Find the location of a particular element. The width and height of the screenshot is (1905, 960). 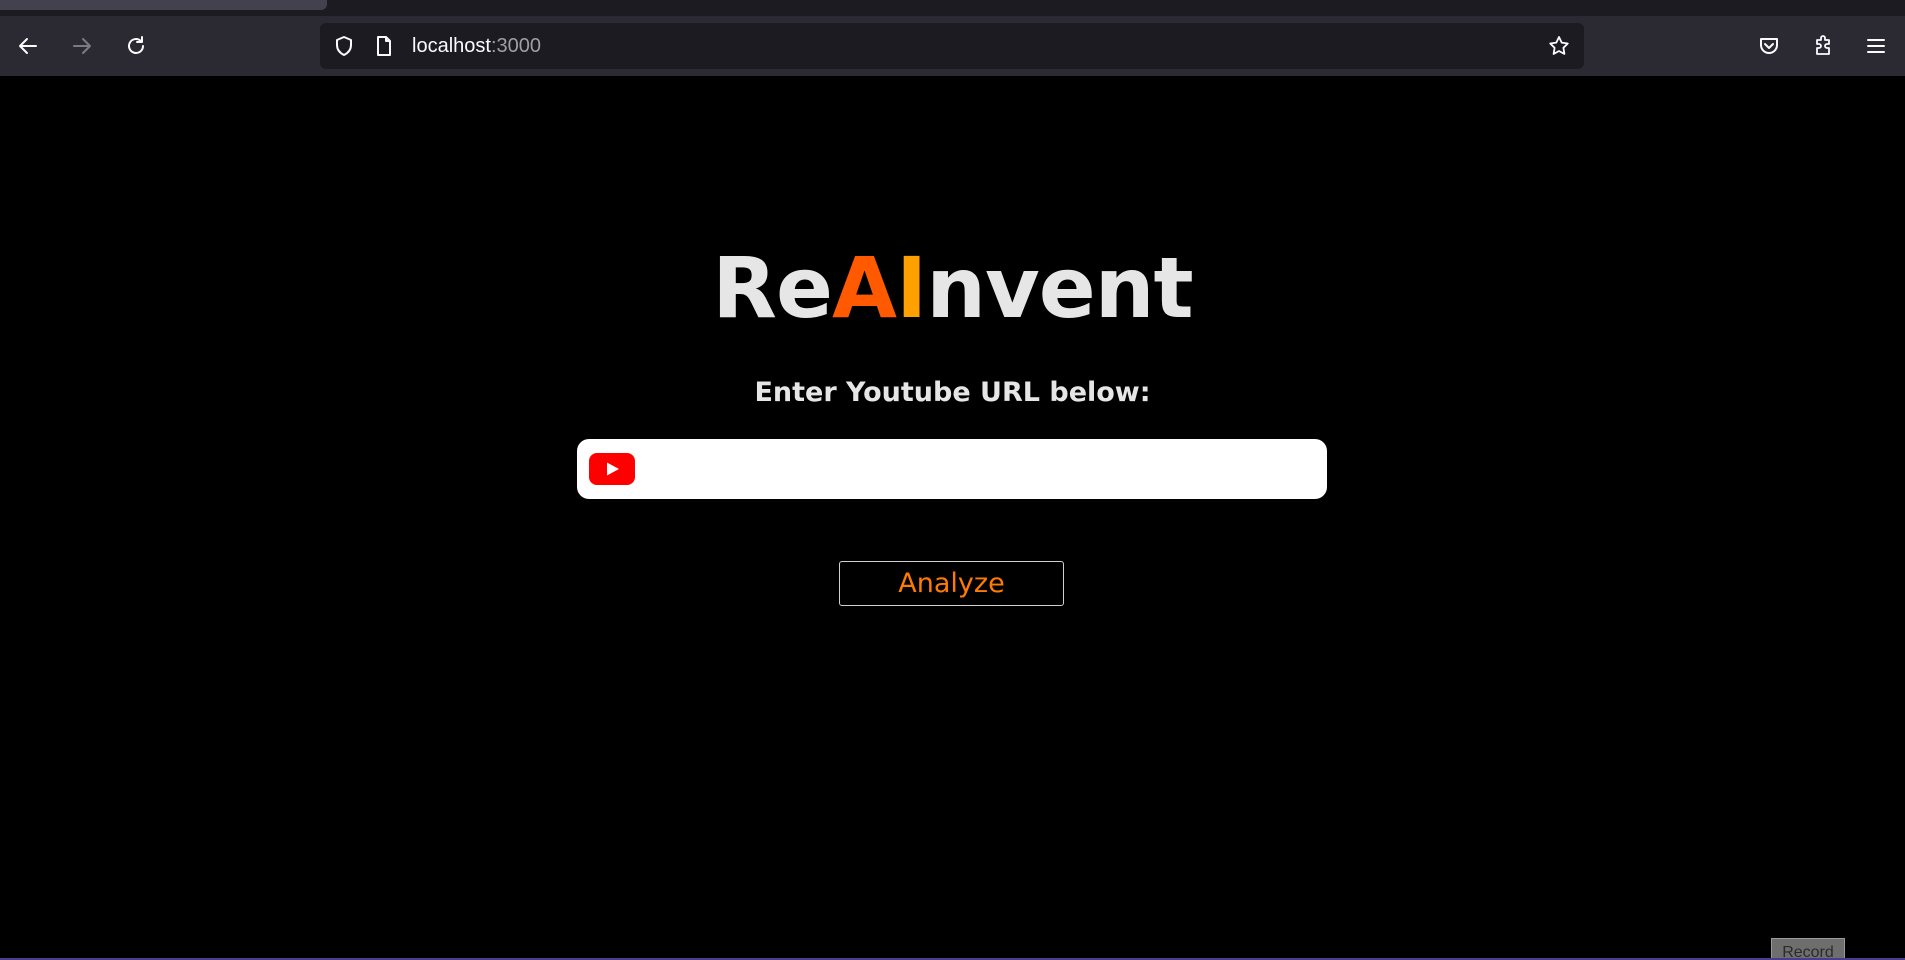

back-button is located at coordinates (28, 46).